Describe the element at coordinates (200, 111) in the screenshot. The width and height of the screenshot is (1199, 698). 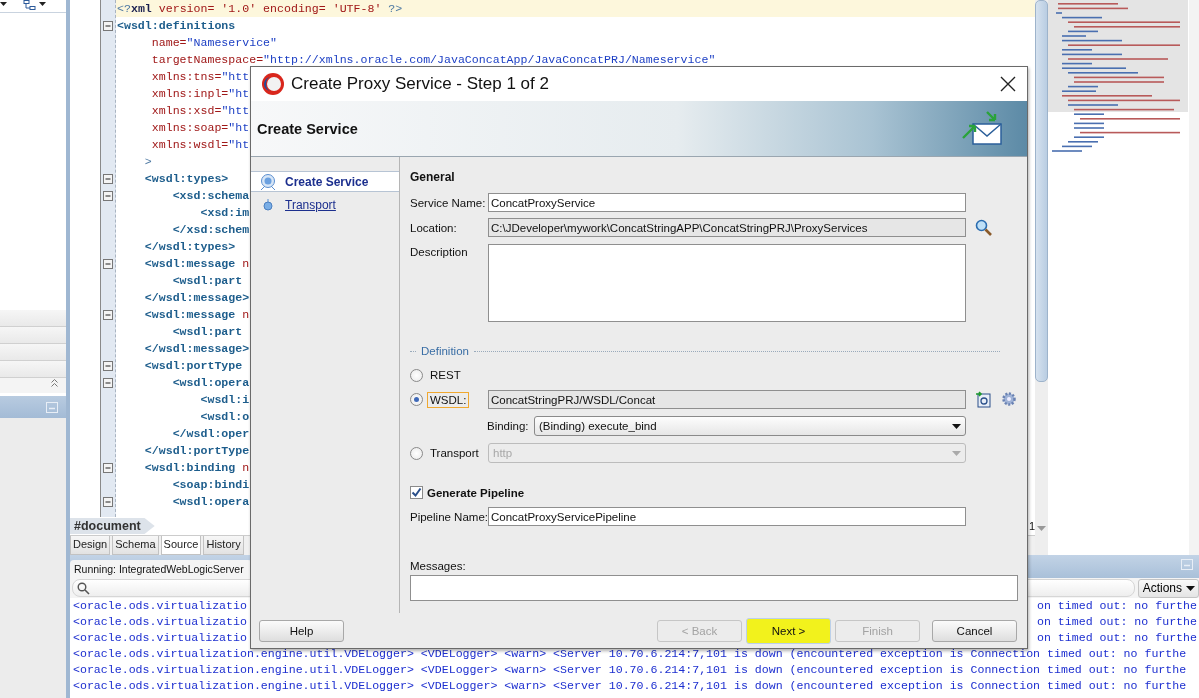
I see `code-line: xmlns:xsd="htt` at that location.